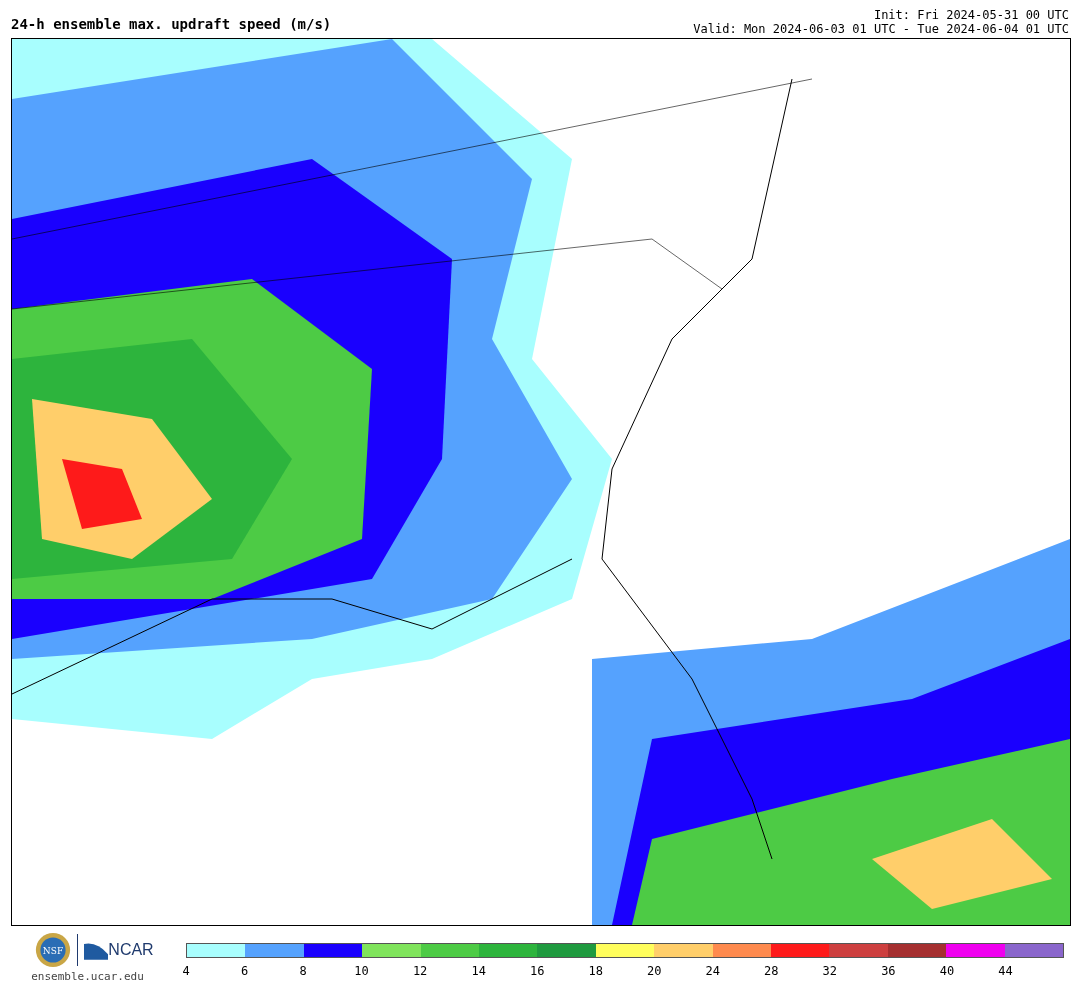 The image size is (1080, 988). What do you see at coordinates (595, 971) in the screenshot?
I see `scale-tick-label: 18` at bounding box center [595, 971].